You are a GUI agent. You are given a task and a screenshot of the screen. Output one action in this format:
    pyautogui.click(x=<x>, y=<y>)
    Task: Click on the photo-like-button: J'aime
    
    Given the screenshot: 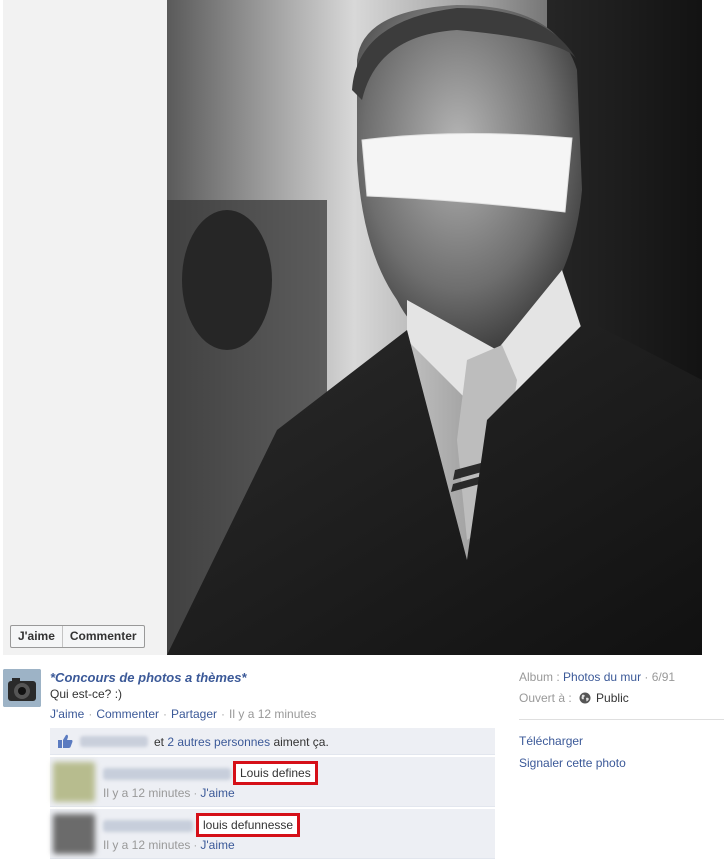 What is the action you would take?
    pyautogui.click(x=36, y=636)
    